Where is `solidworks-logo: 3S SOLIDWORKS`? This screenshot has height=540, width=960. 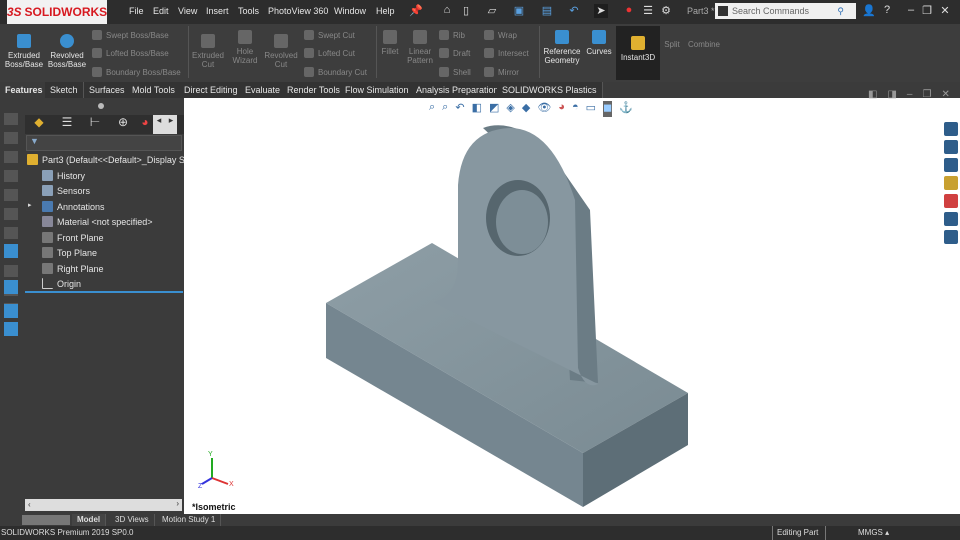 solidworks-logo: 3S SOLIDWORKS is located at coordinates (57, 12).